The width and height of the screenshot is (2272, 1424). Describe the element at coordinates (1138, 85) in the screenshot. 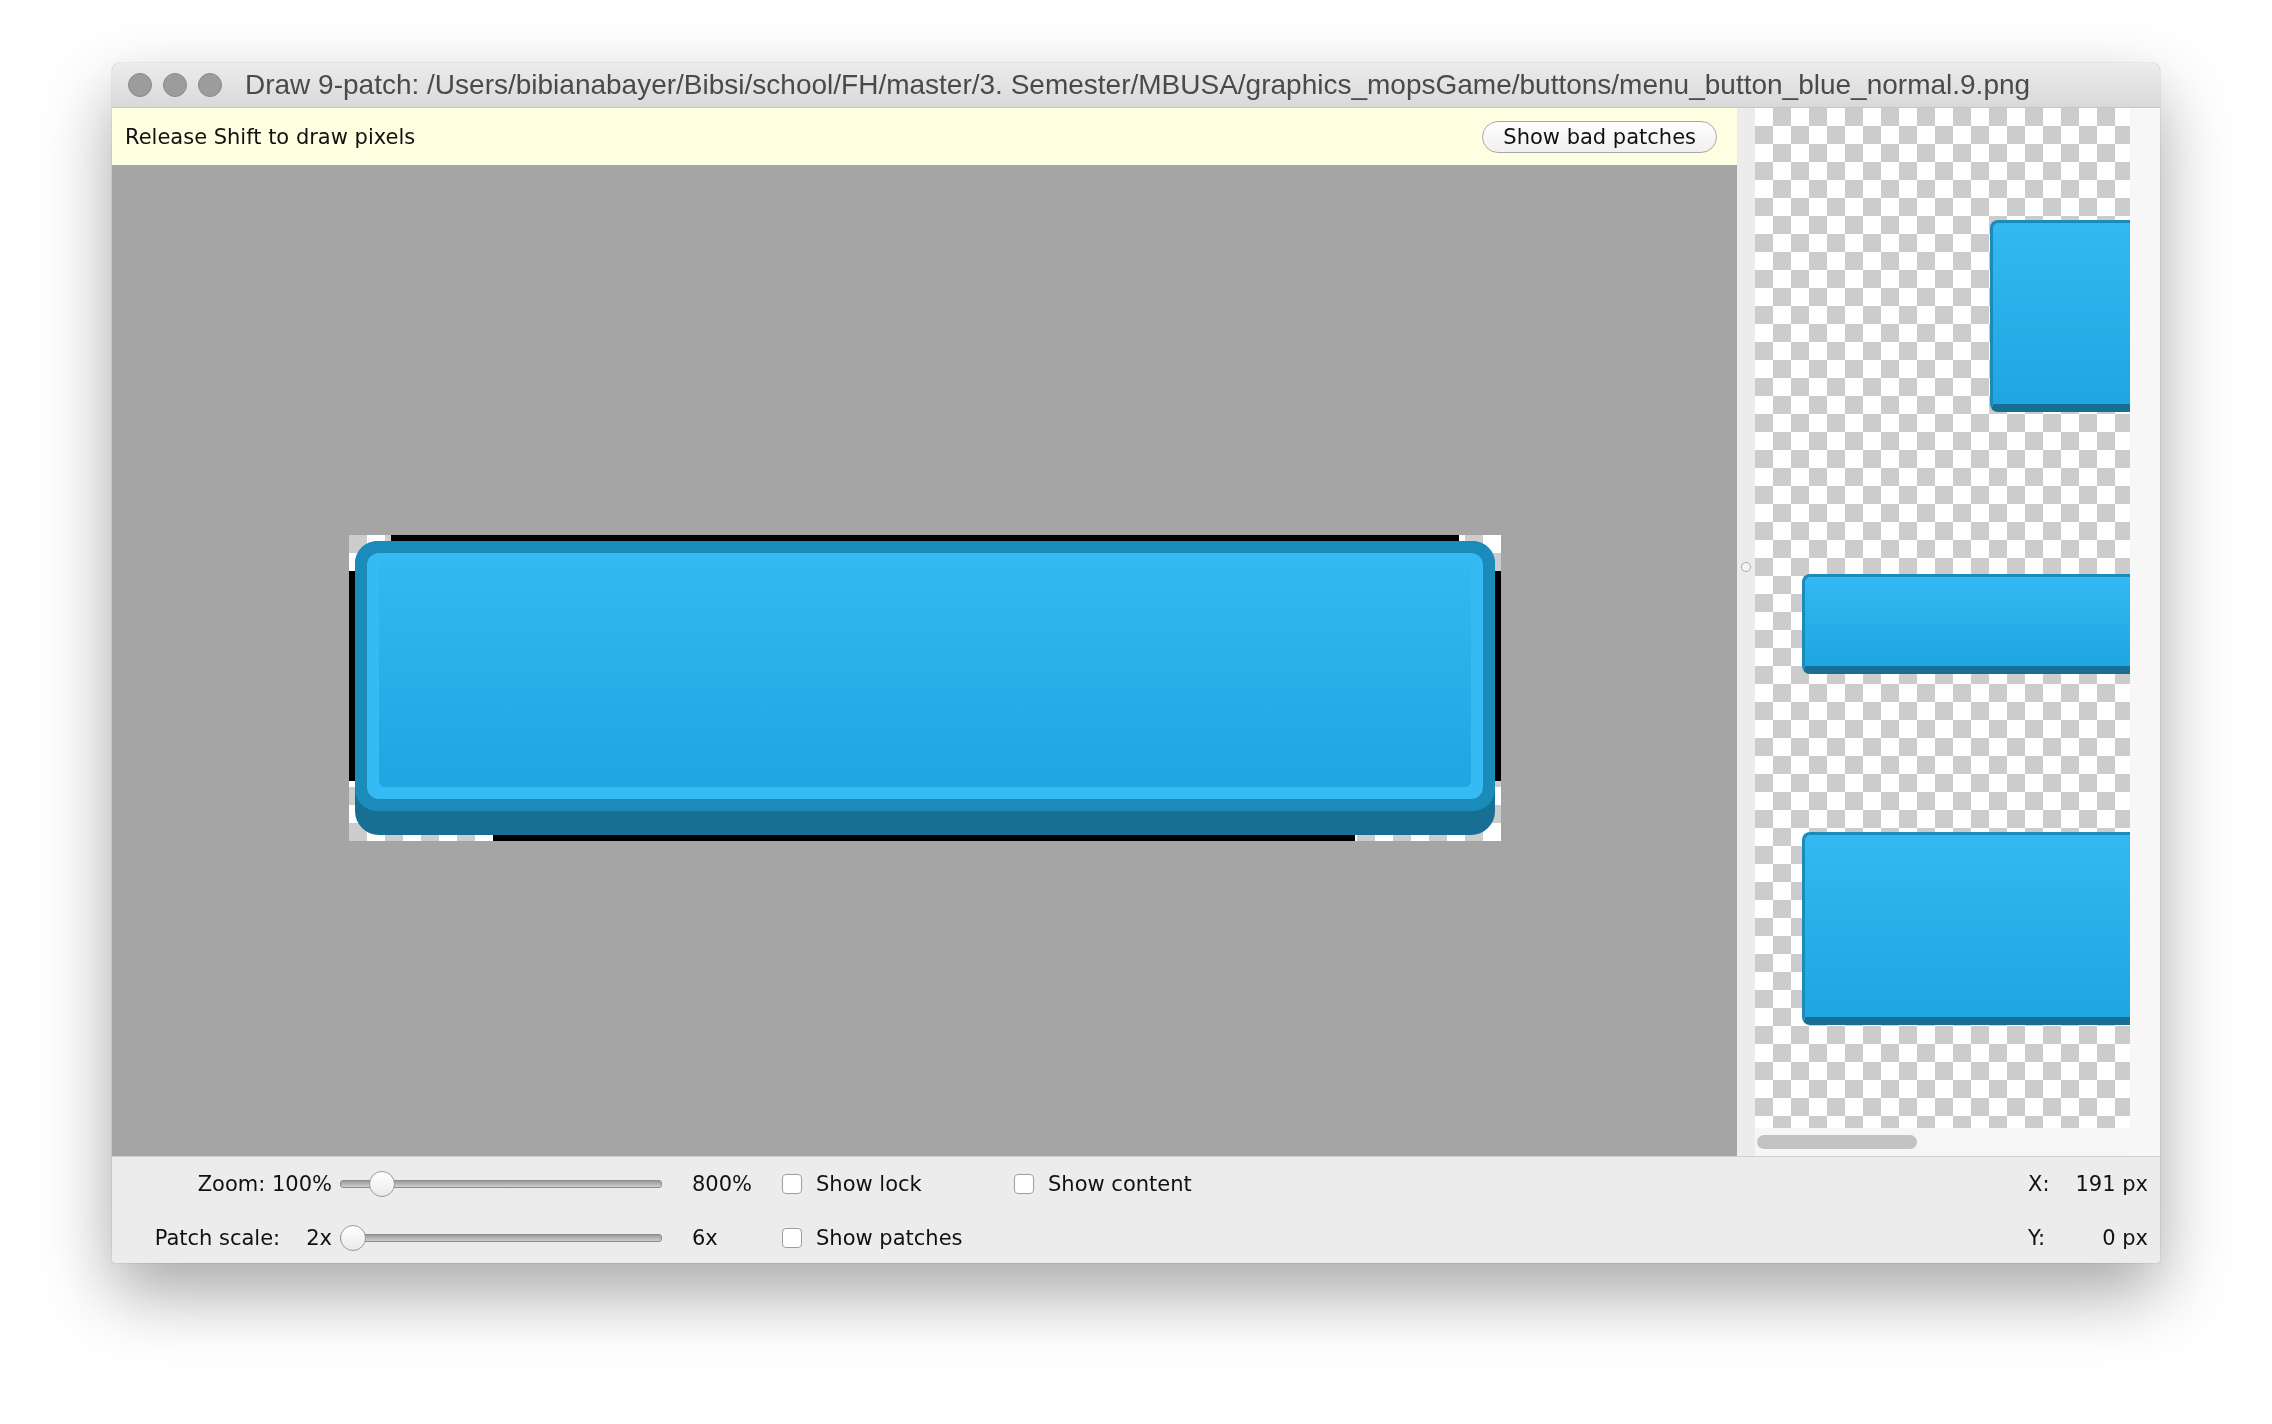

I see `window-title: Draw 9-patch: /Users/bibianabayer/Bibsi/school/FH/master/3. Semester/MBUSA/graphics_mopsGame/buttons/menu_button_blue_normal.9.png` at that location.